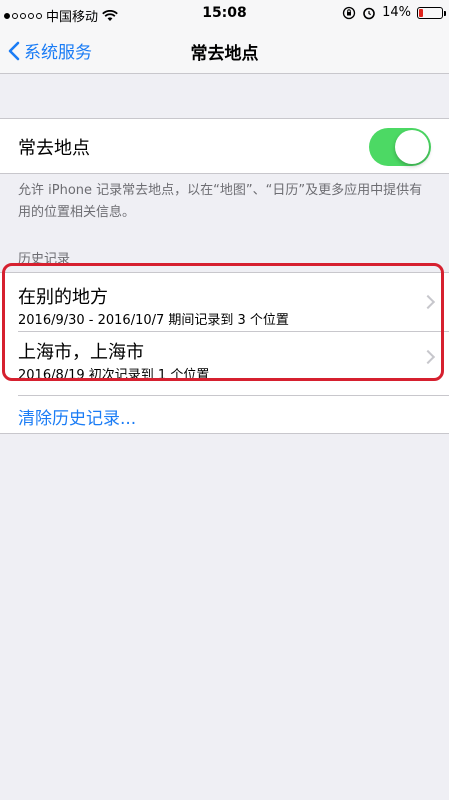 Image resolution: width=449 pixels, height=800 pixels. I want to click on rotation-lock-icon, so click(349, 12).